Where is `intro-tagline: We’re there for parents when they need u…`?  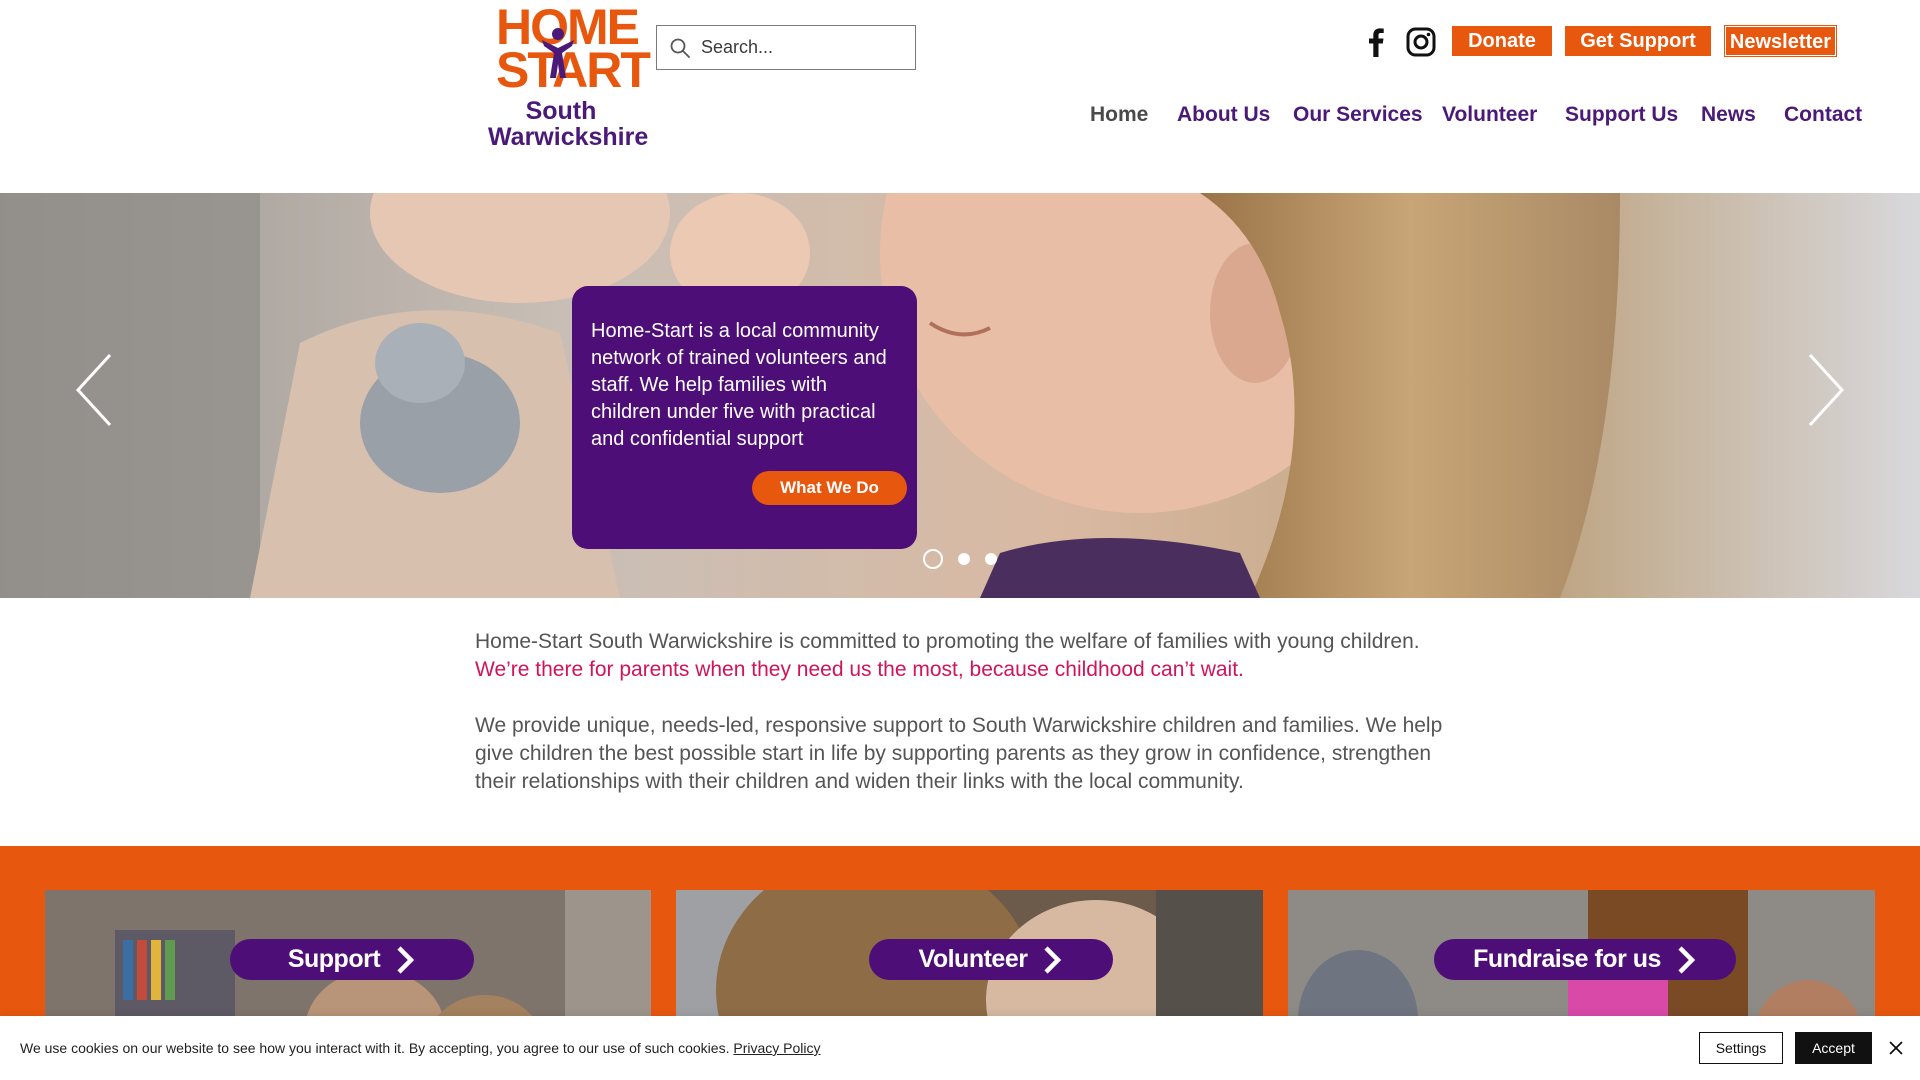
intro-tagline: We’re there for parents when they need u… is located at coordinates (859, 669).